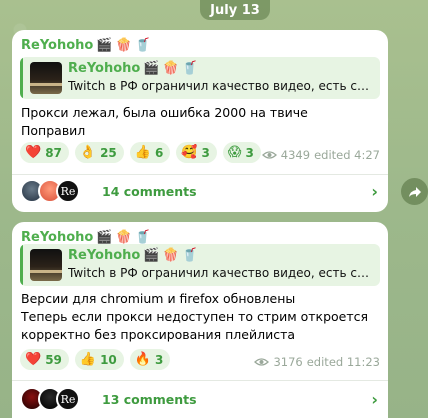 This screenshot has width=428, height=418. I want to click on date-separator: July 13, so click(235, 10).